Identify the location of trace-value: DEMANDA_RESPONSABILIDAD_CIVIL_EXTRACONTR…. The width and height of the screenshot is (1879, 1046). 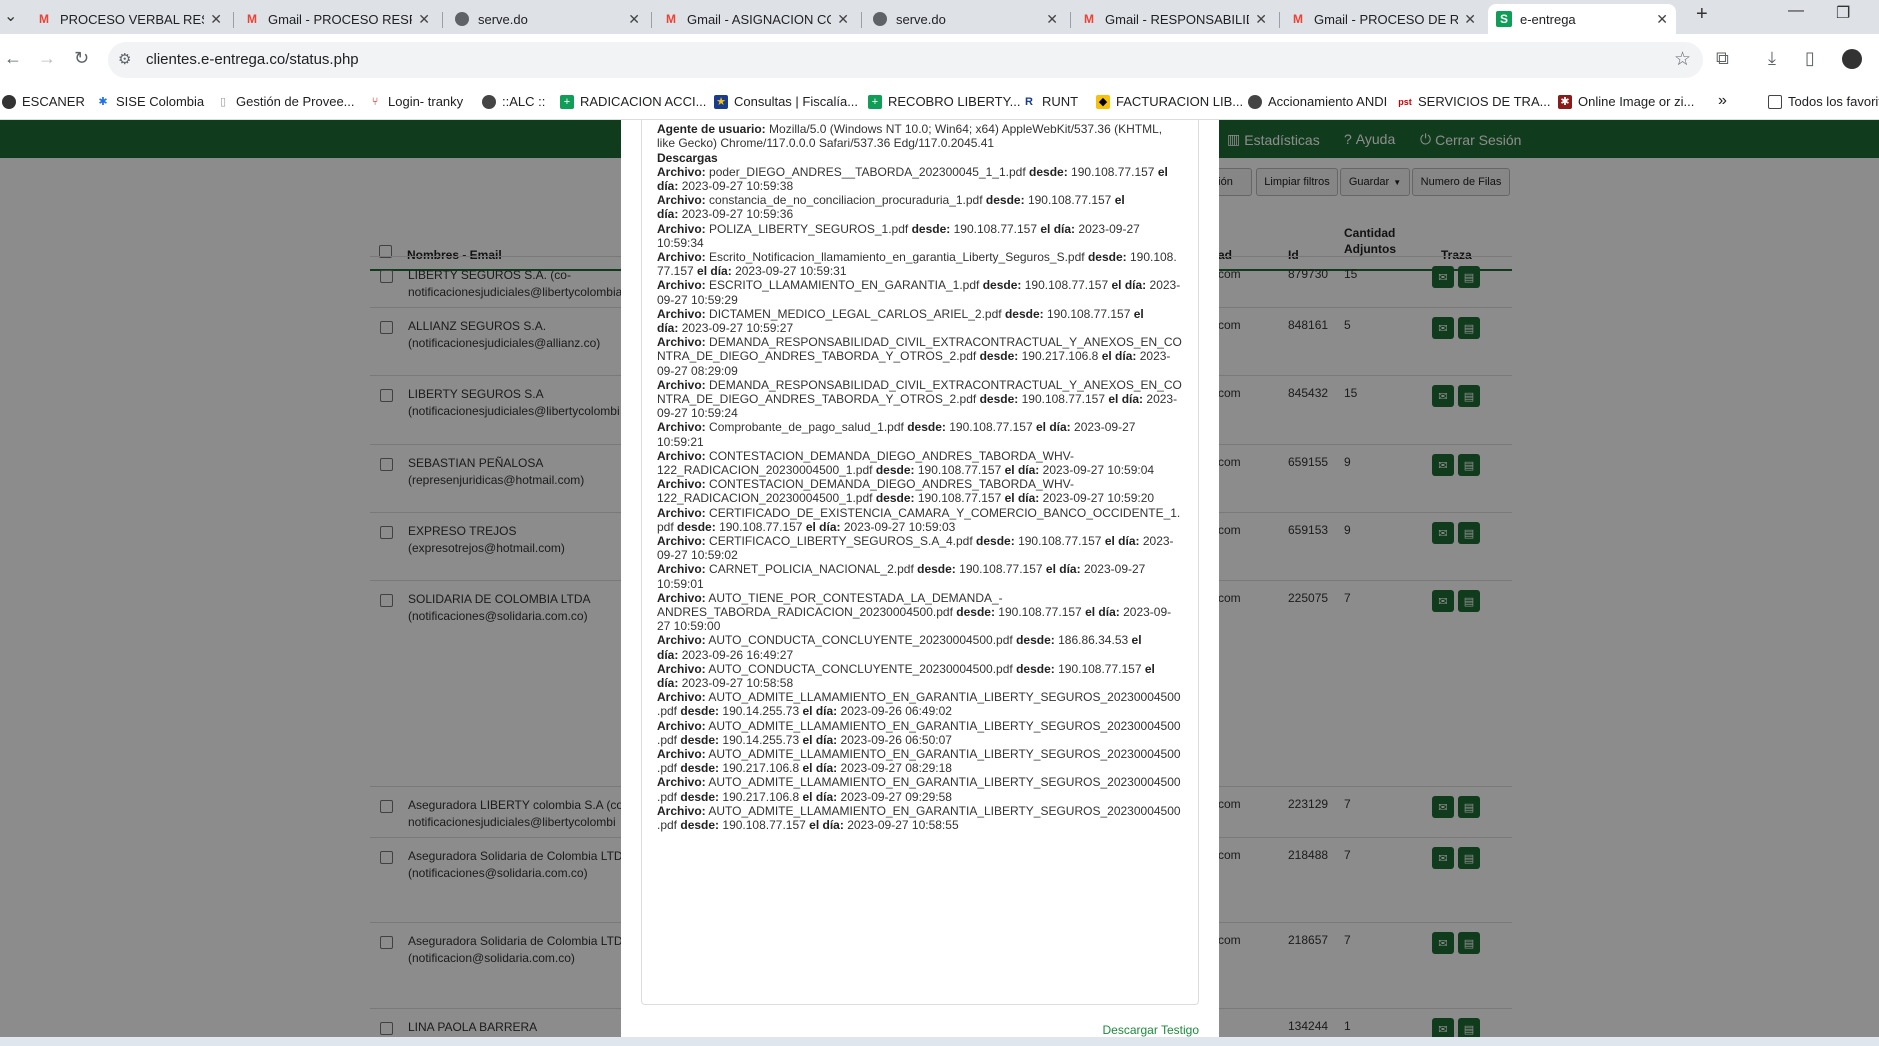
(945, 384).